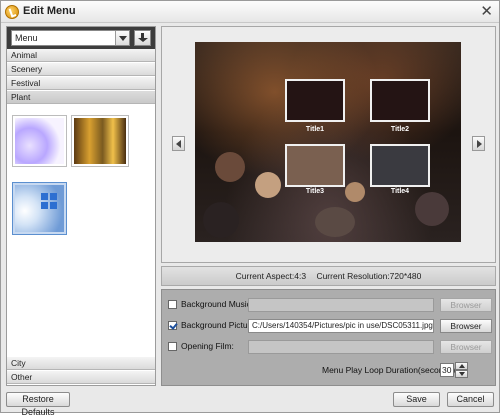 The width and height of the screenshot is (500, 419). Describe the element at coordinates (390, 370) in the screenshot. I see `loop-duration-label: Menu Play Loop Duration(seconds):` at that location.